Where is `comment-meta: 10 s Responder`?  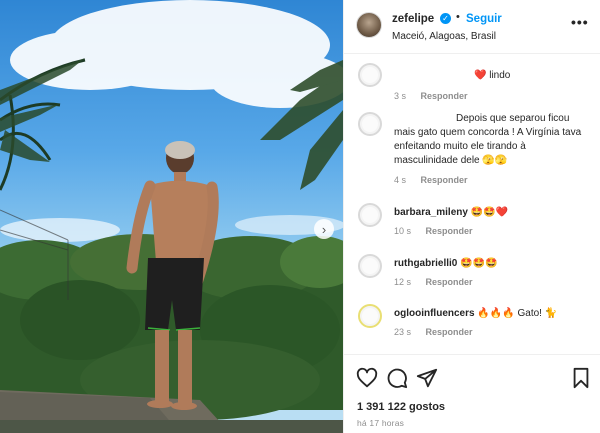
comment-meta: 10 s Responder is located at coordinates (439, 231).